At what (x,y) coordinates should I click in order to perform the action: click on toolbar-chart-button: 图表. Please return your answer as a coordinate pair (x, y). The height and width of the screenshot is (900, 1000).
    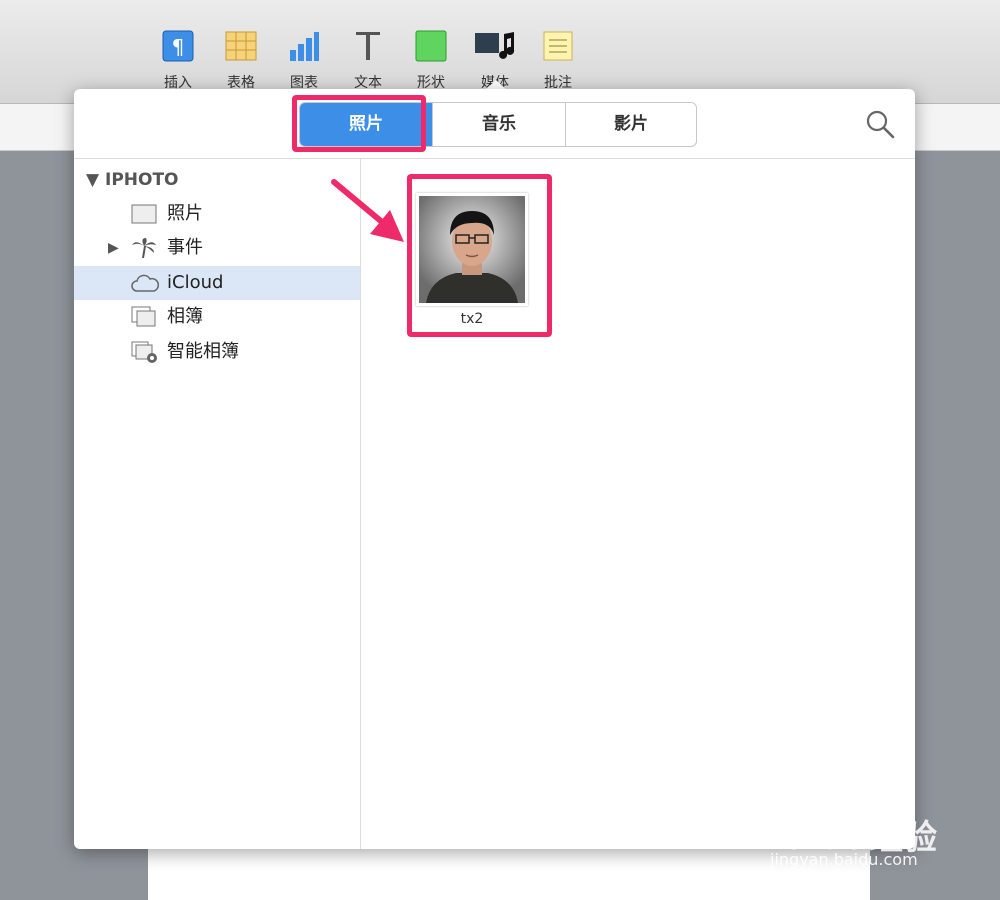
    Looking at the image, I should click on (304, 61).